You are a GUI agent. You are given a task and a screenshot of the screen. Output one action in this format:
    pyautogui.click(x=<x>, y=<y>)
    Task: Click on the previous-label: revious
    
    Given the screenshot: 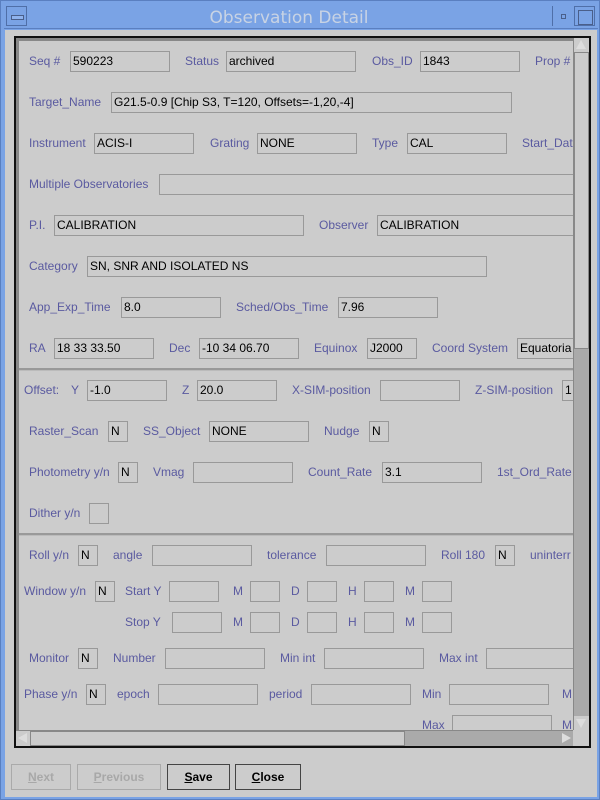 What is the action you would take?
    pyautogui.click(x=123, y=777)
    